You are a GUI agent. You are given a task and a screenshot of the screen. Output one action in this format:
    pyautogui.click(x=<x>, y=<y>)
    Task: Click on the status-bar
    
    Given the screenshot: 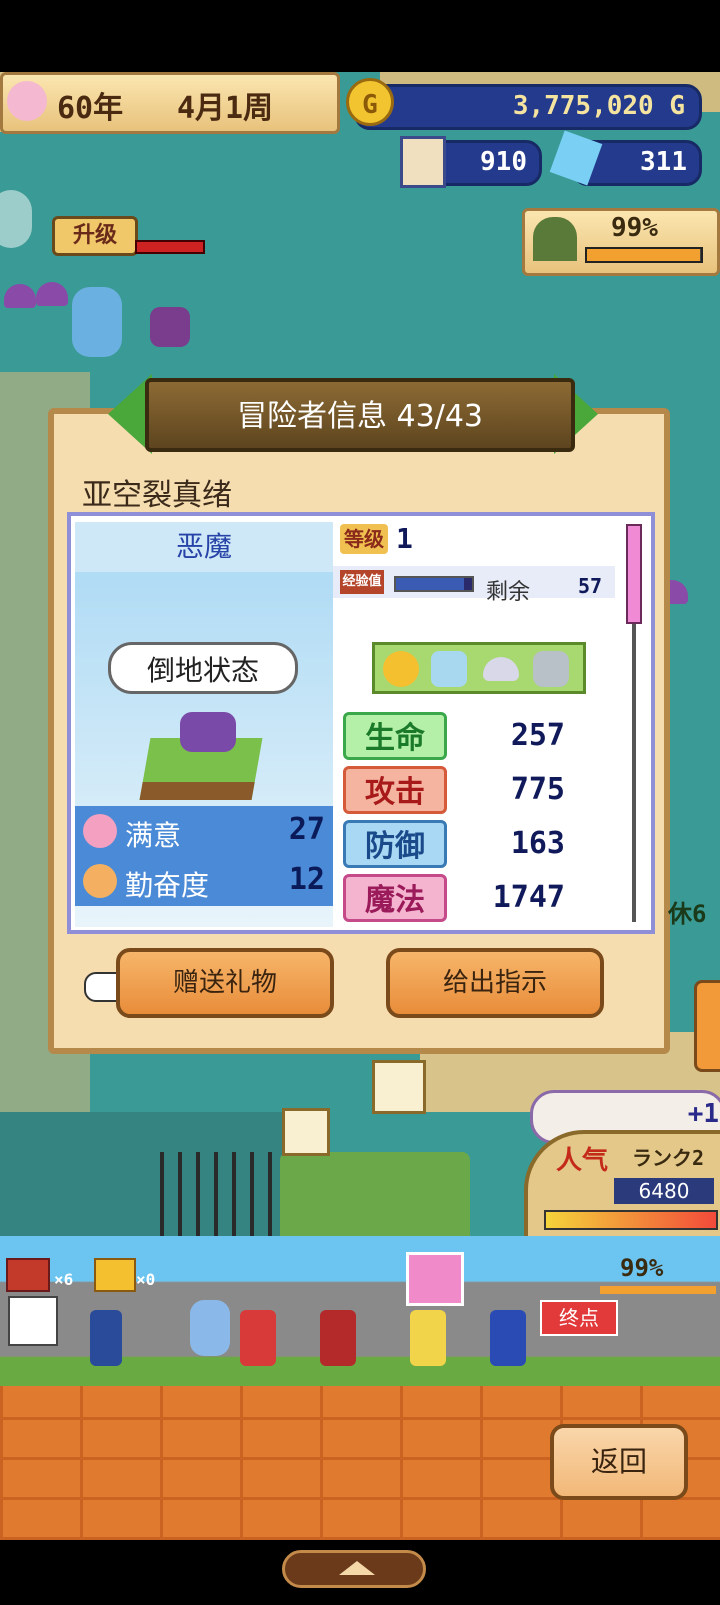 What is the action you would take?
    pyautogui.click(x=360, y=36)
    